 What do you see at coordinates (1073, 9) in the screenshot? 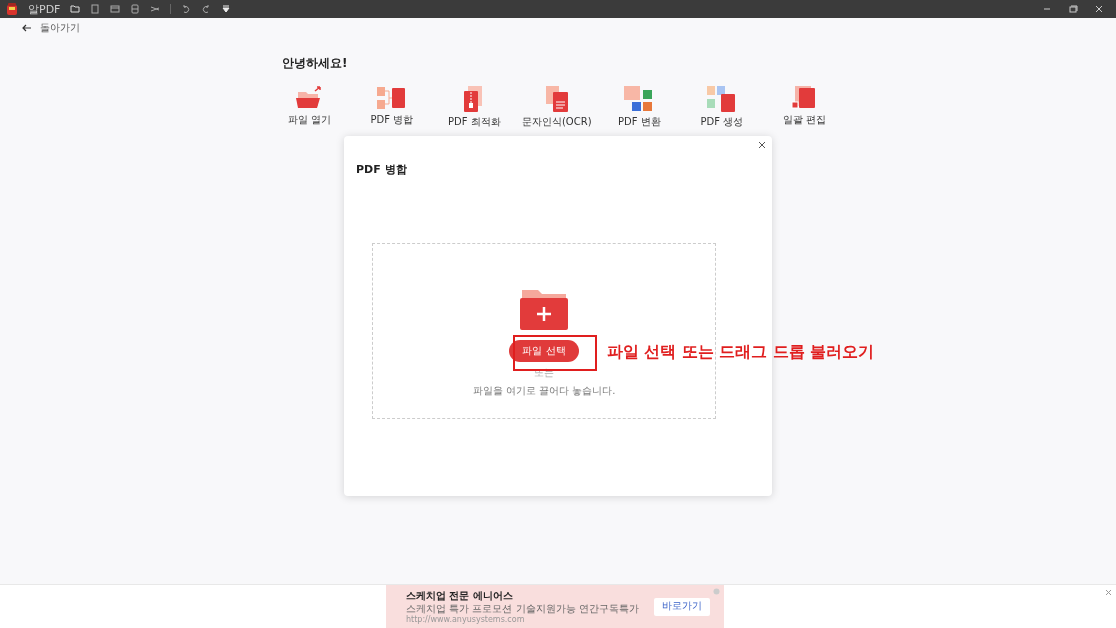
I see `restore-icon` at bounding box center [1073, 9].